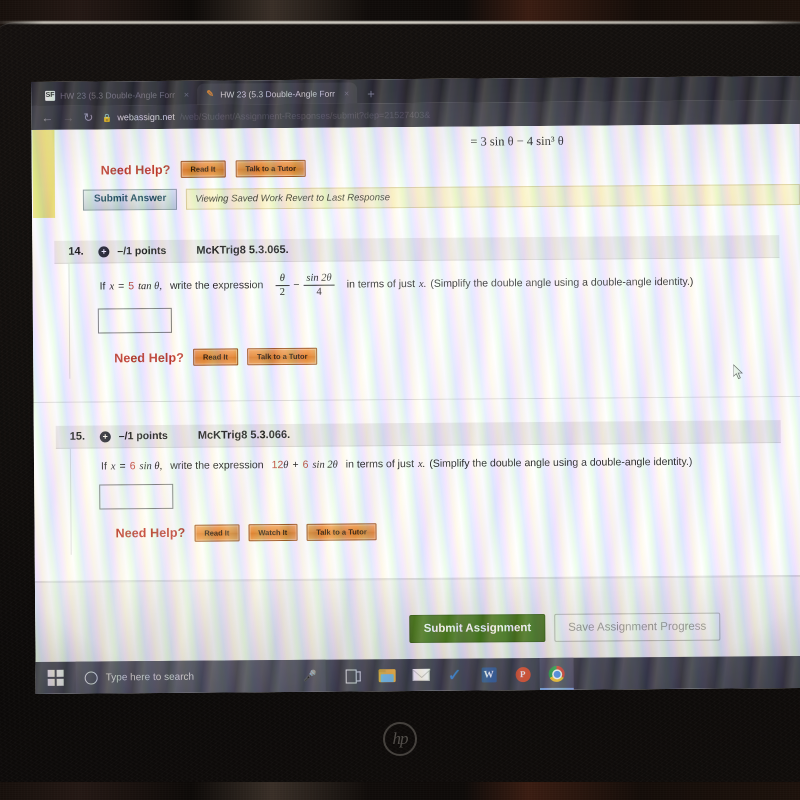  What do you see at coordinates (425, 347) in the screenshot?
I see `question-14-need-help-row: Need Help? Read It Talk to a Tutor` at bounding box center [425, 347].